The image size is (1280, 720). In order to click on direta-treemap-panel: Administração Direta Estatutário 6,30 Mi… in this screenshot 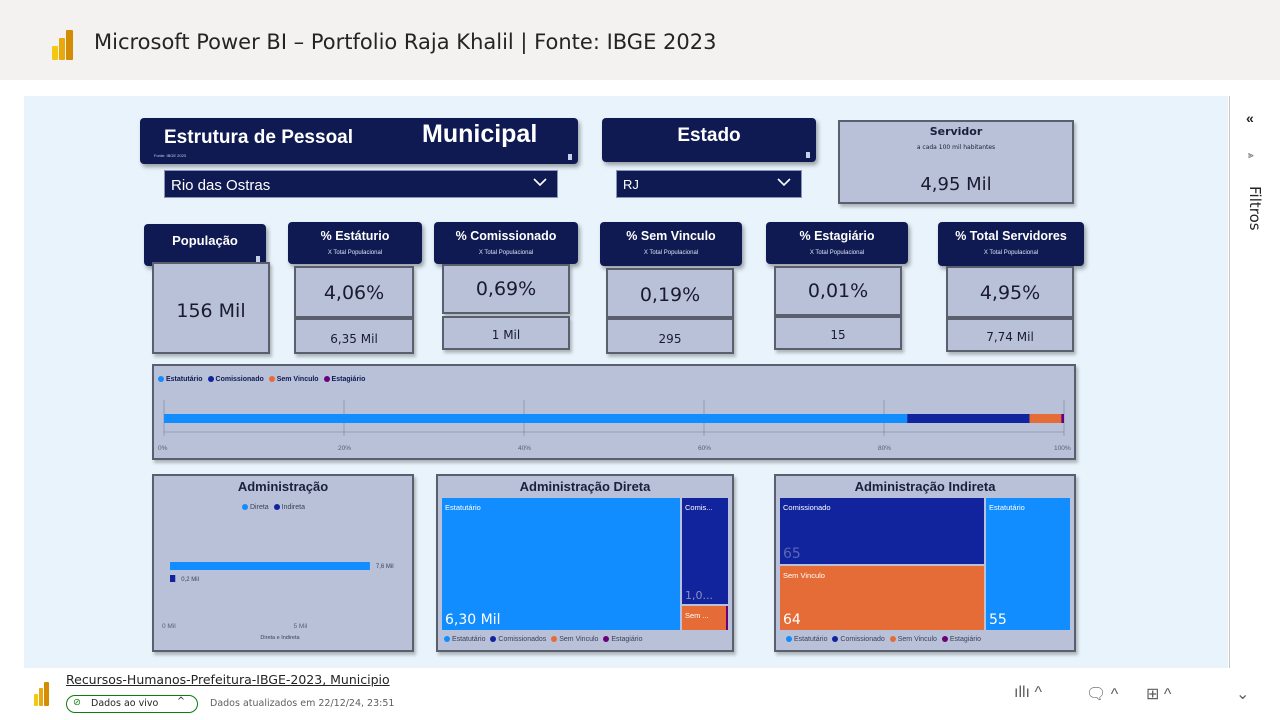, I will do `click(585, 563)`.